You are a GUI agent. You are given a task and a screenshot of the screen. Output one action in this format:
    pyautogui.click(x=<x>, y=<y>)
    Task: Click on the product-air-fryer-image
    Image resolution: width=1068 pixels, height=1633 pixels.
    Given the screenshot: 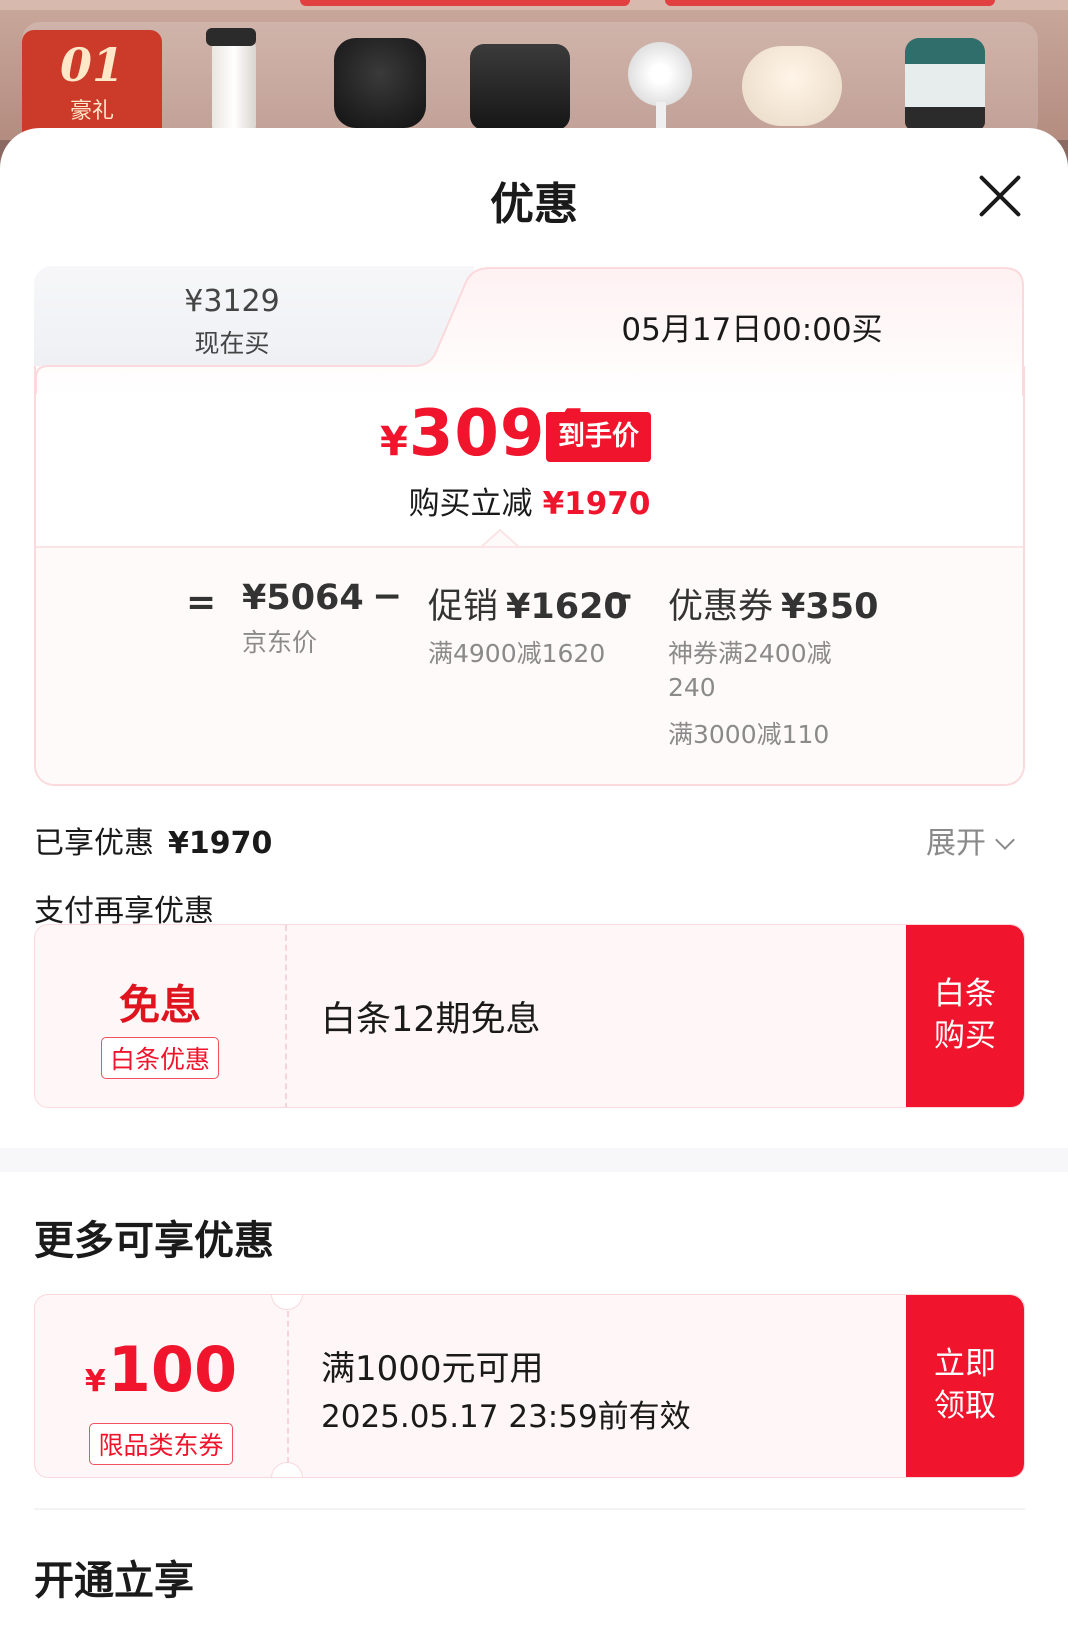 What is the action you would take?
    pyautogui.click(x=520, y=87)
    